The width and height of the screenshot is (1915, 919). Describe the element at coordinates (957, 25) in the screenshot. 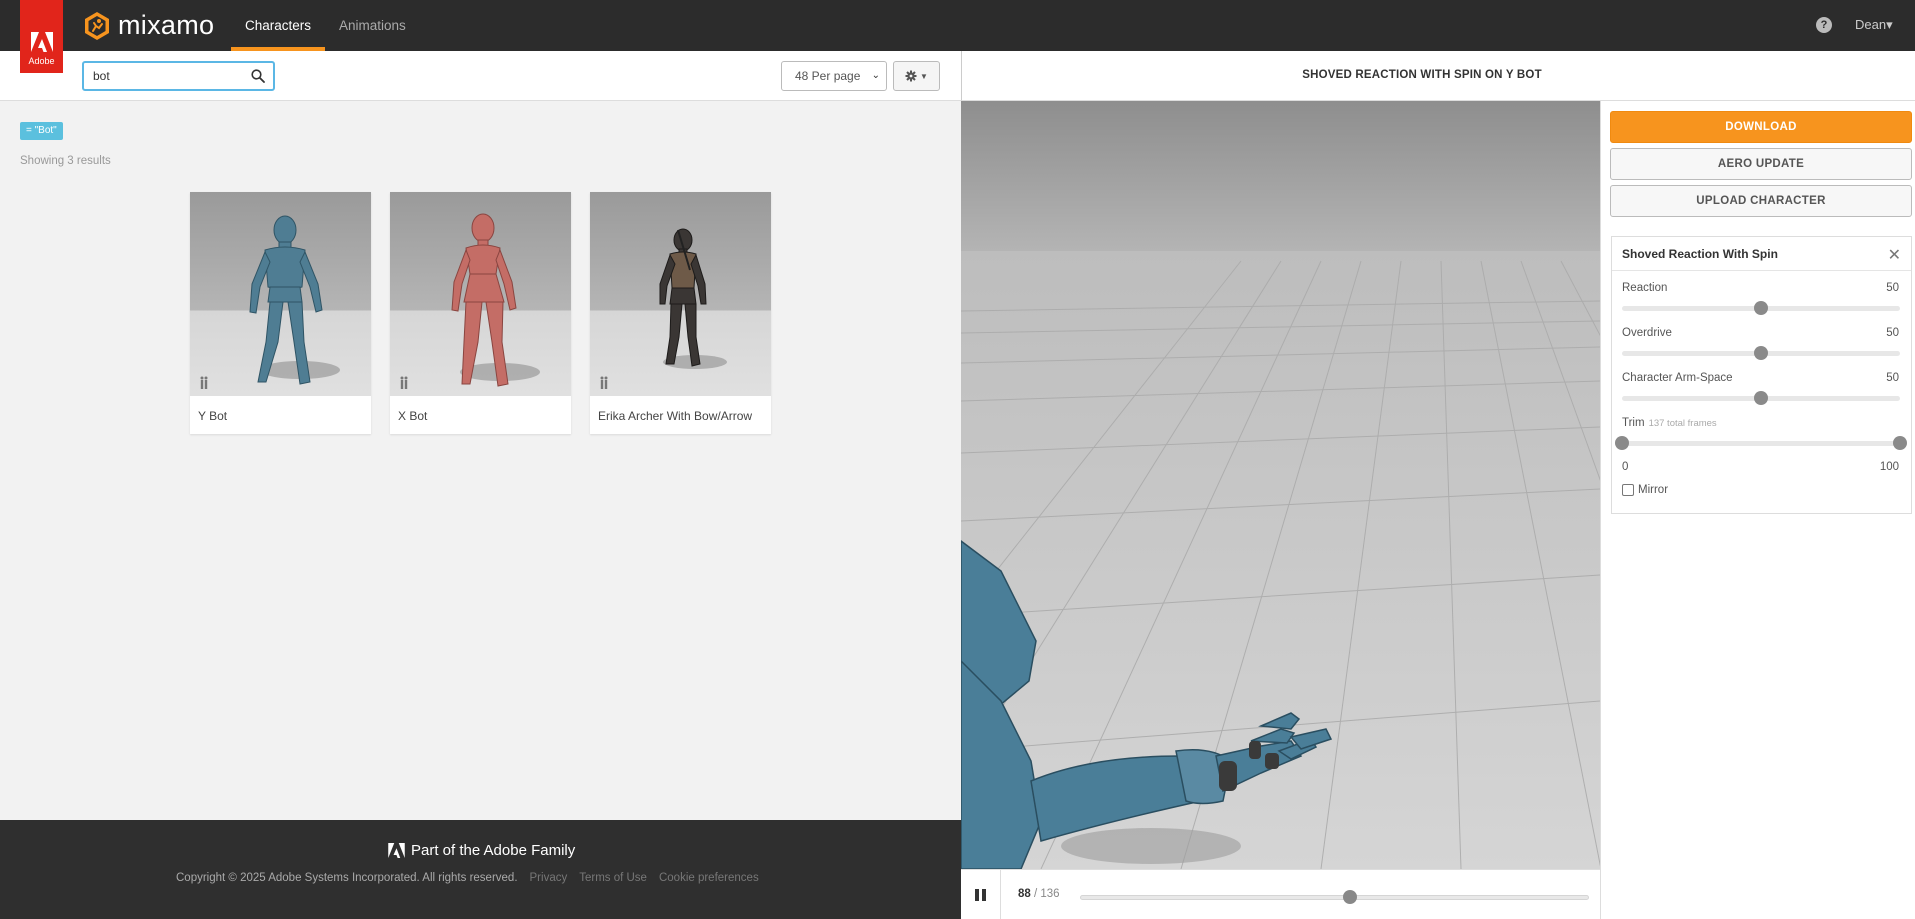

I see `top-navbar: mixamo Characters Animations ? Dean▾` at that location.